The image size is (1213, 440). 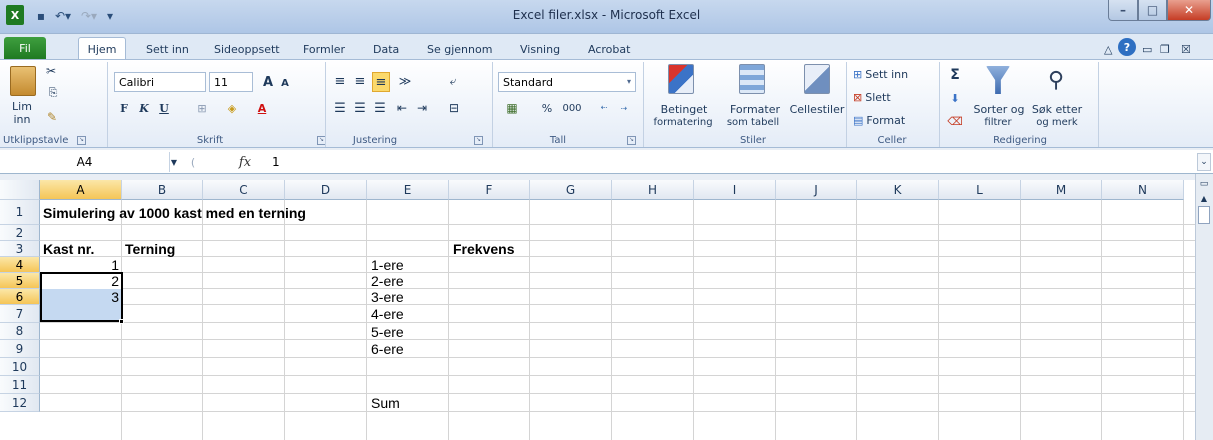 I want to click on cell-b3: Terning, so click(x=163, y=249).